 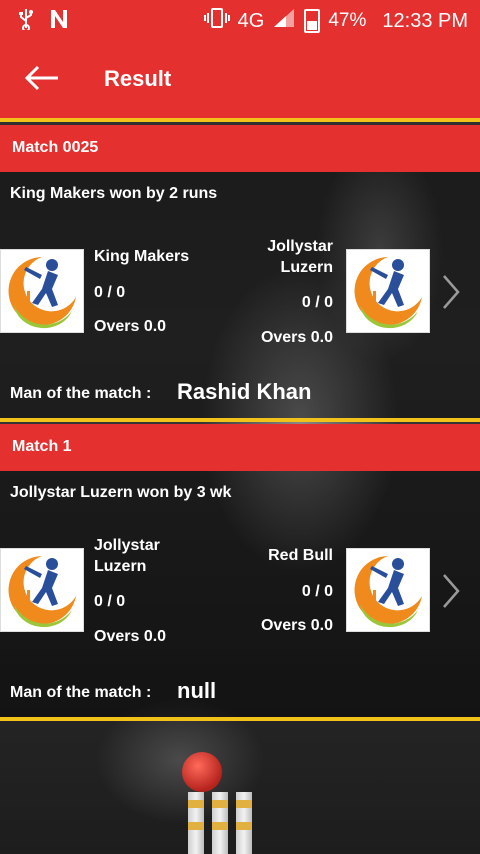 I want to click on back-button, so click(x=42, y=78).